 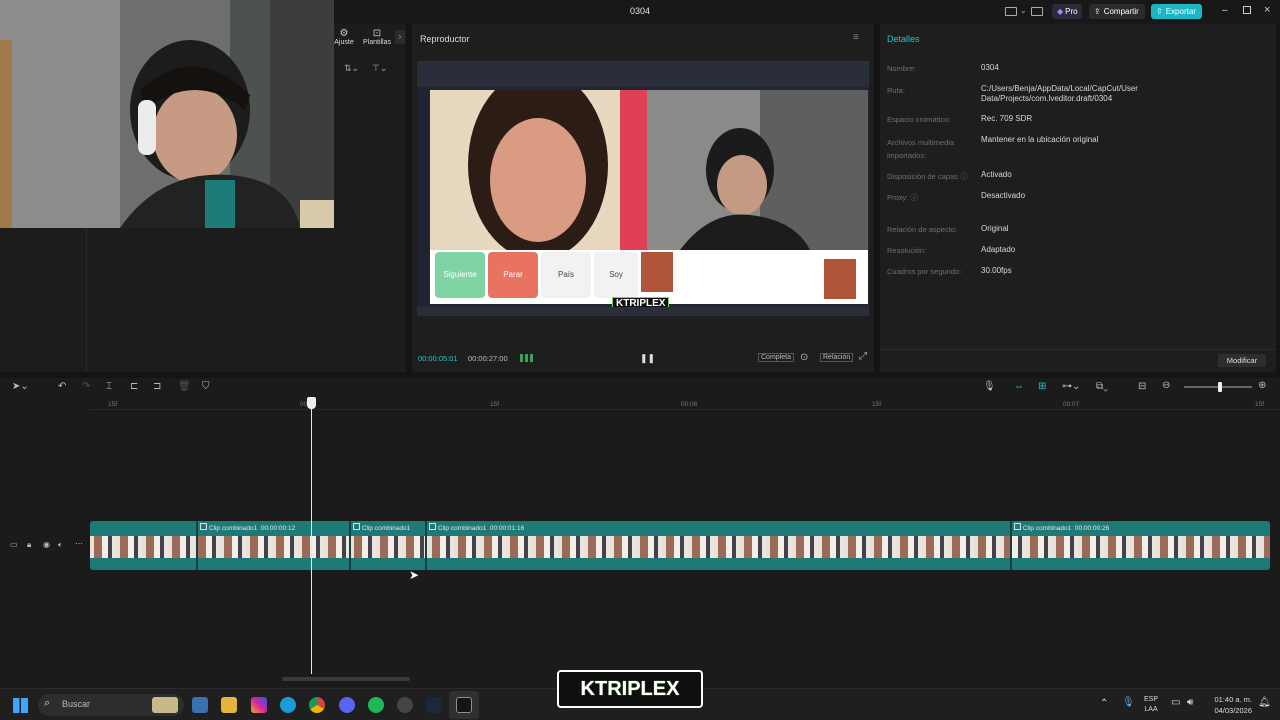 What do you see at coordinates (346, 679) in the screenshot?
I see `timeline-scrollbar` at bounding box center [346, 679].